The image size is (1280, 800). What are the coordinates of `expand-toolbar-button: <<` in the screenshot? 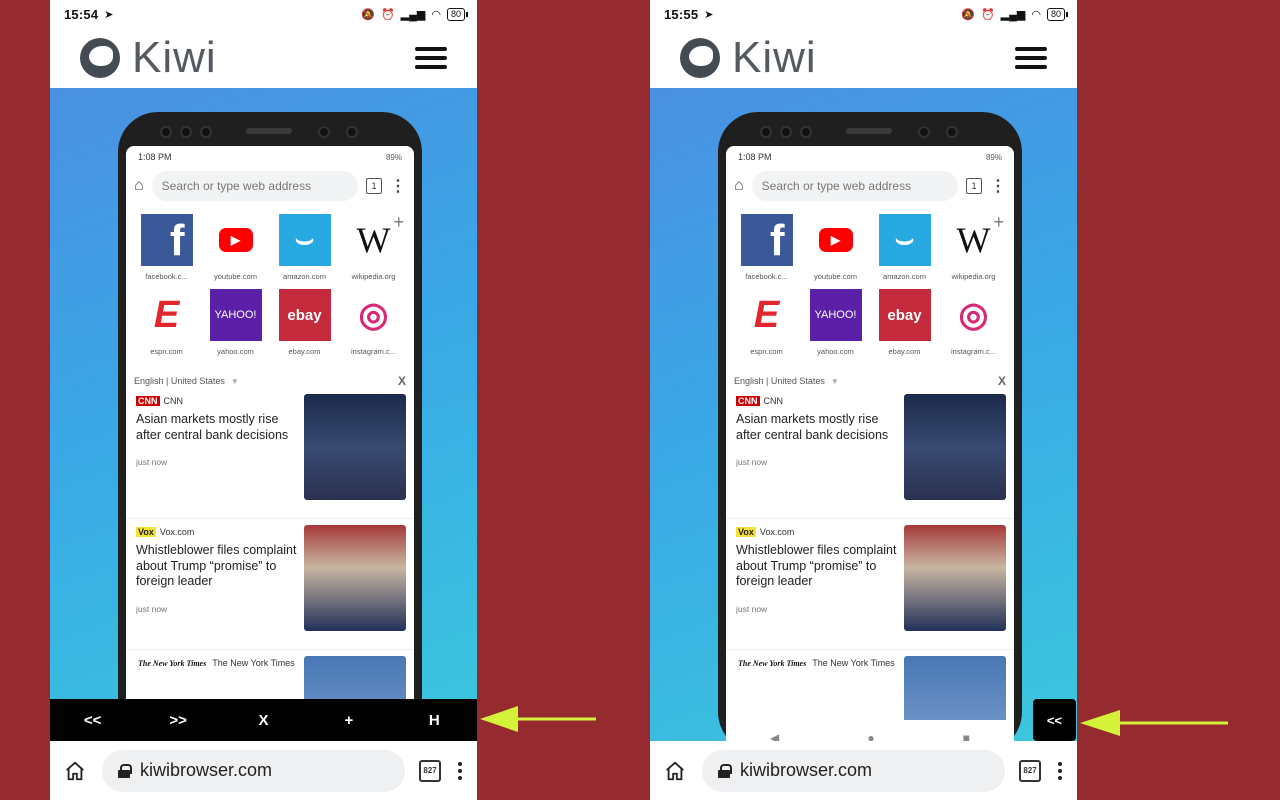 It's located at (1054, 720).